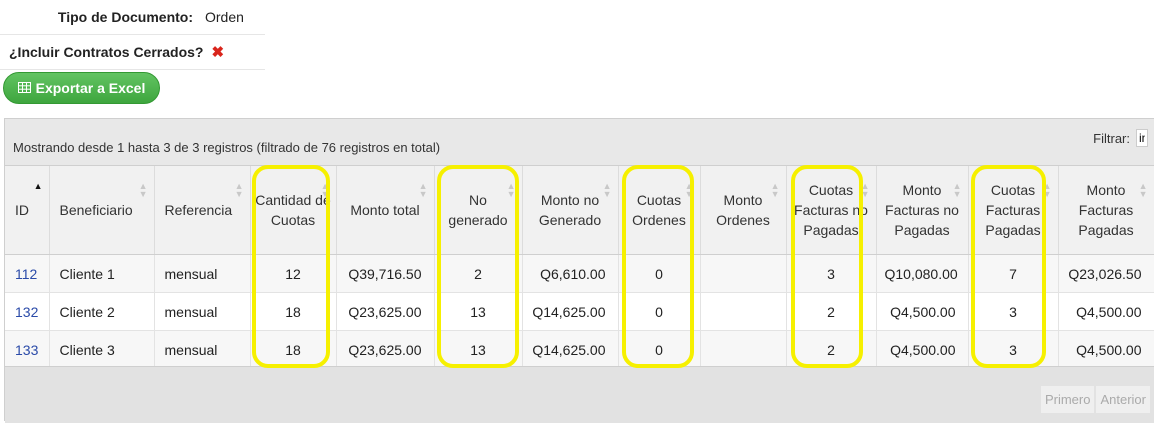 This screenshot has height=423, width=1154. What do you see at coordinates (831, 273) in the screenshot?
I see `cell-cuotas-facturas-no-pagadas: 3` at bounding box center [831, 273].